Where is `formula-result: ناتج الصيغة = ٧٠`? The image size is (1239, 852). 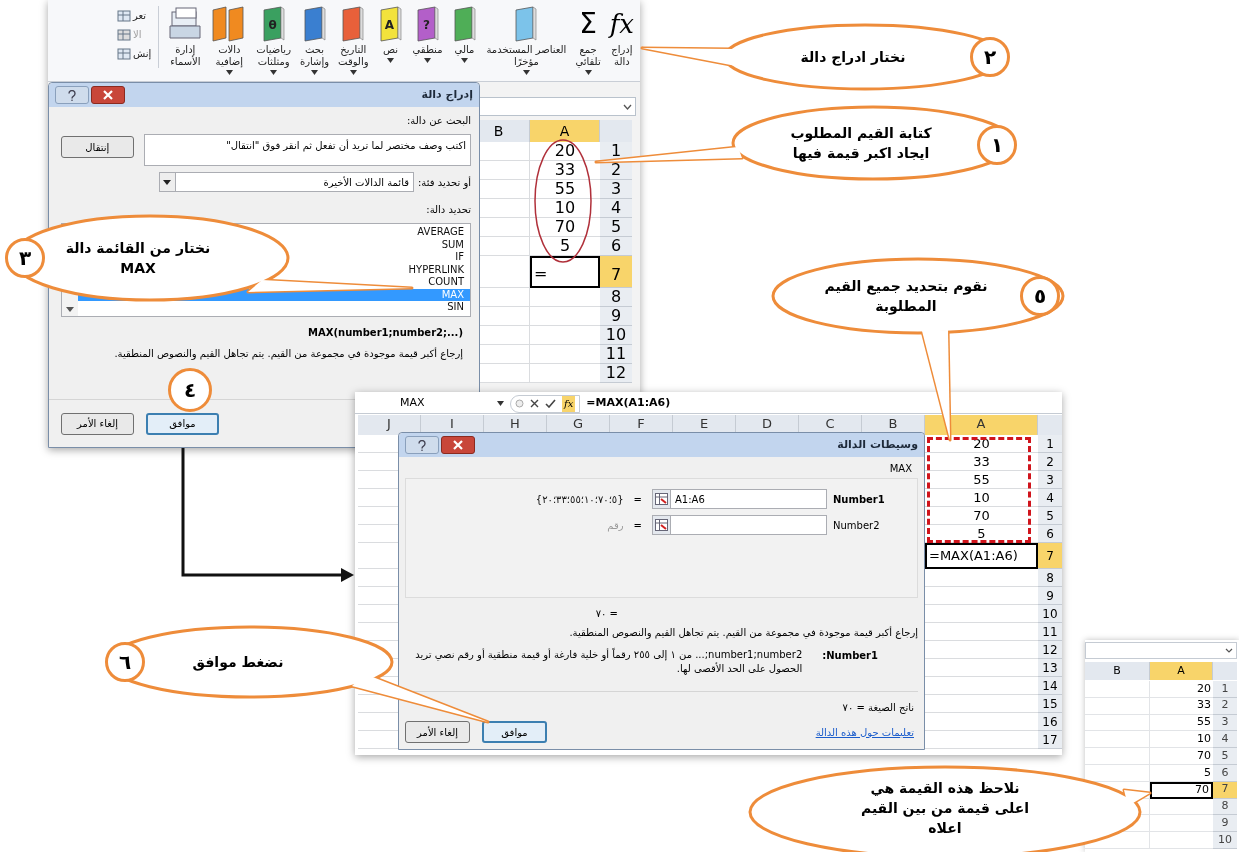 formula-result: ناتج الصيغة = ٧٠ is located at coordinates (878, 708).